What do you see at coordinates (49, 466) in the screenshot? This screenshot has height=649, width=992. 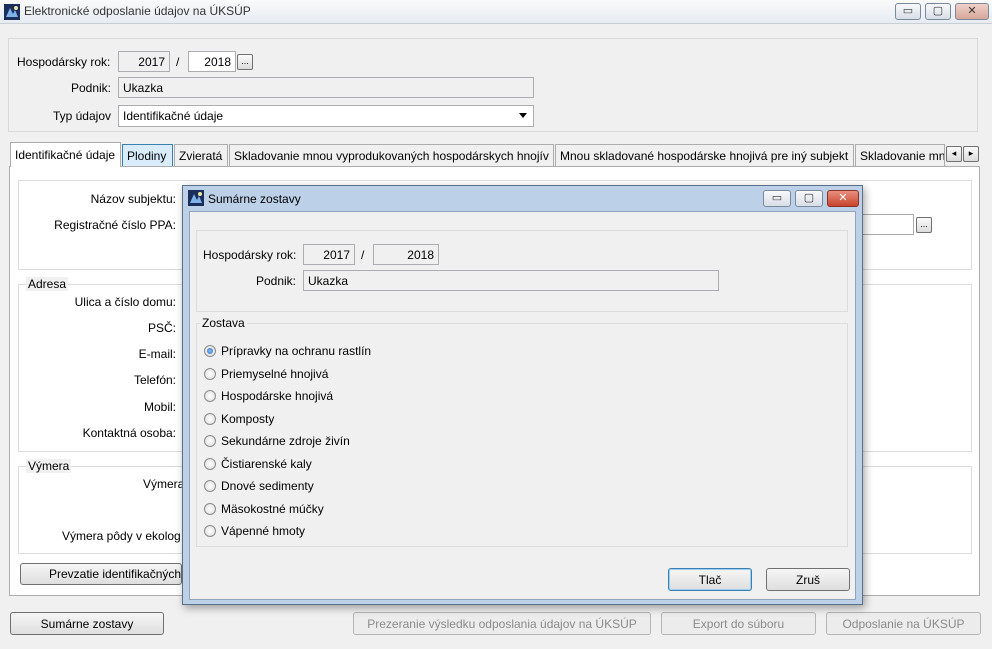 I see `area-group-title: Výmera` at bounding box center [49, 466].